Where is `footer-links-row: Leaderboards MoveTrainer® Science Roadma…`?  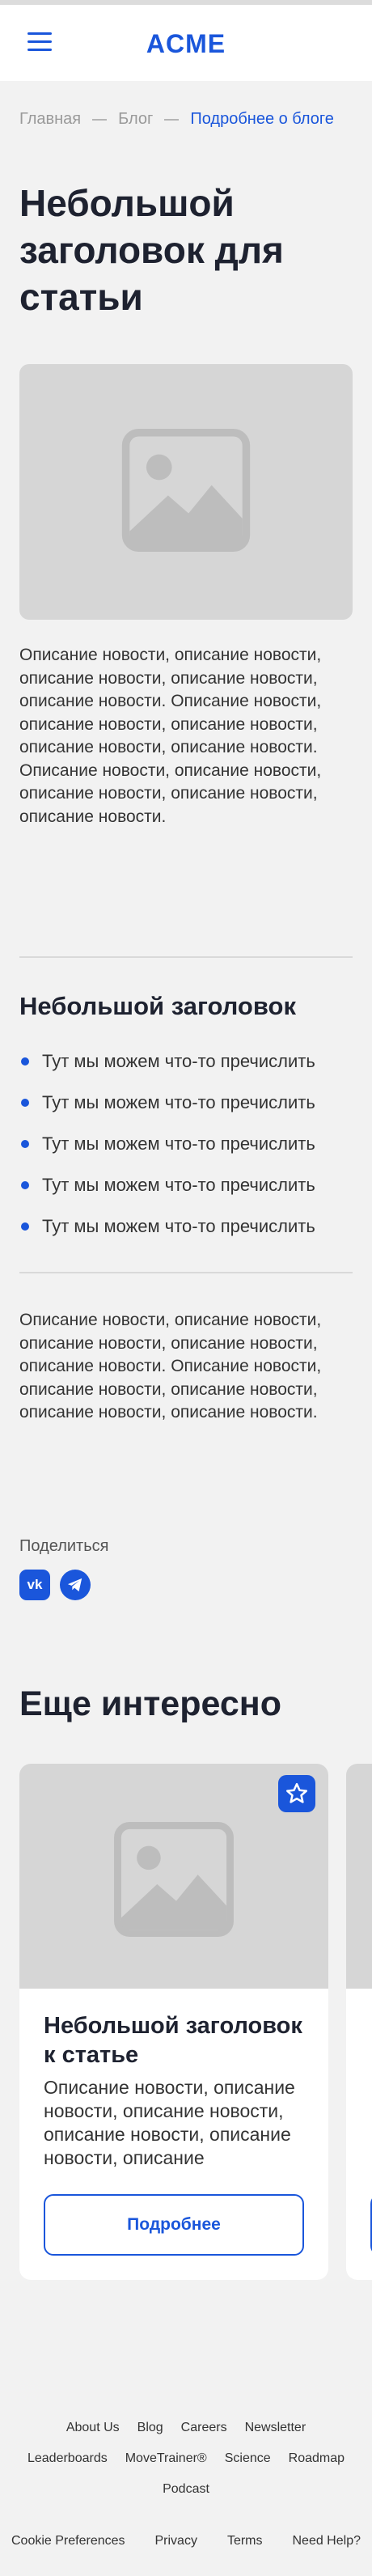
footer-links-row: Leaderboards MoveTrainer® Science Roadma… is located at coordinates (186, 2458).